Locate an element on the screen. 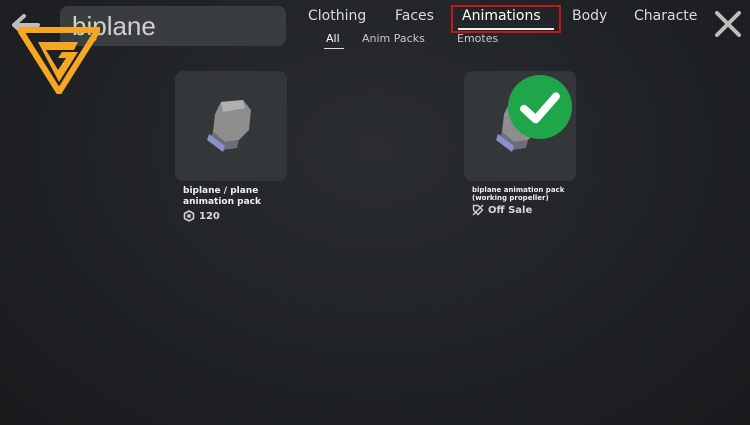 The image size is (750, 425). owned-check-icon is located at coordinates (540, 107).